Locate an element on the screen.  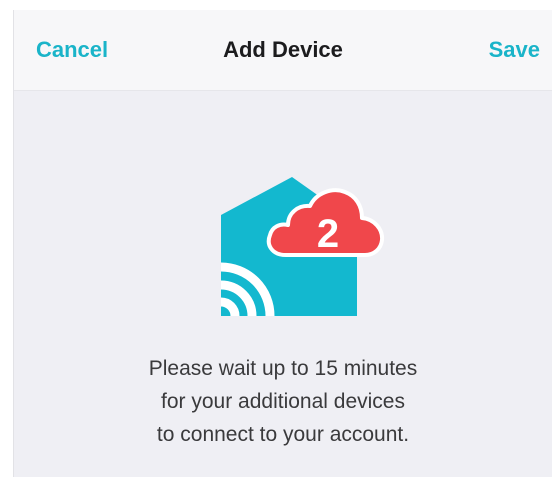
badge-count: 2 is located at coordinates (328, 234).